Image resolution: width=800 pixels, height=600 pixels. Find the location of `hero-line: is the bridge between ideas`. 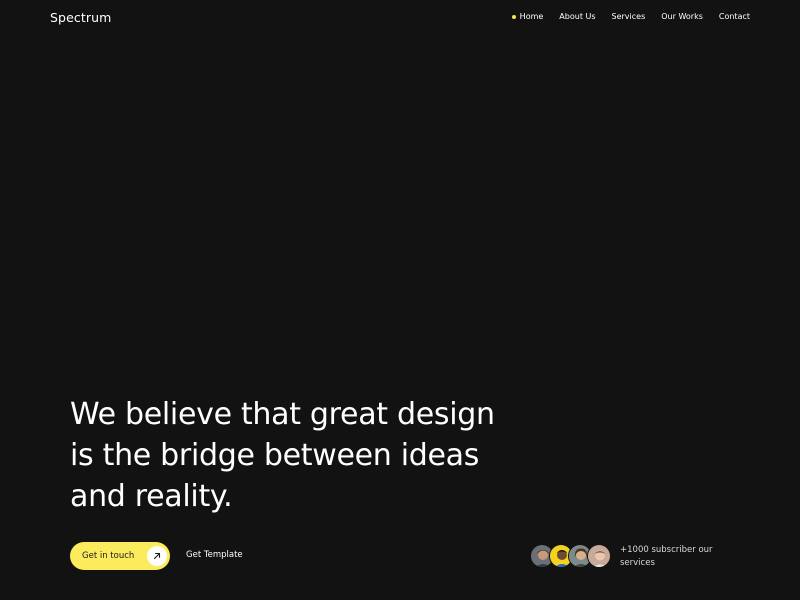

hero-line: is the bridge between ideas is located at coordinates (275, 455).